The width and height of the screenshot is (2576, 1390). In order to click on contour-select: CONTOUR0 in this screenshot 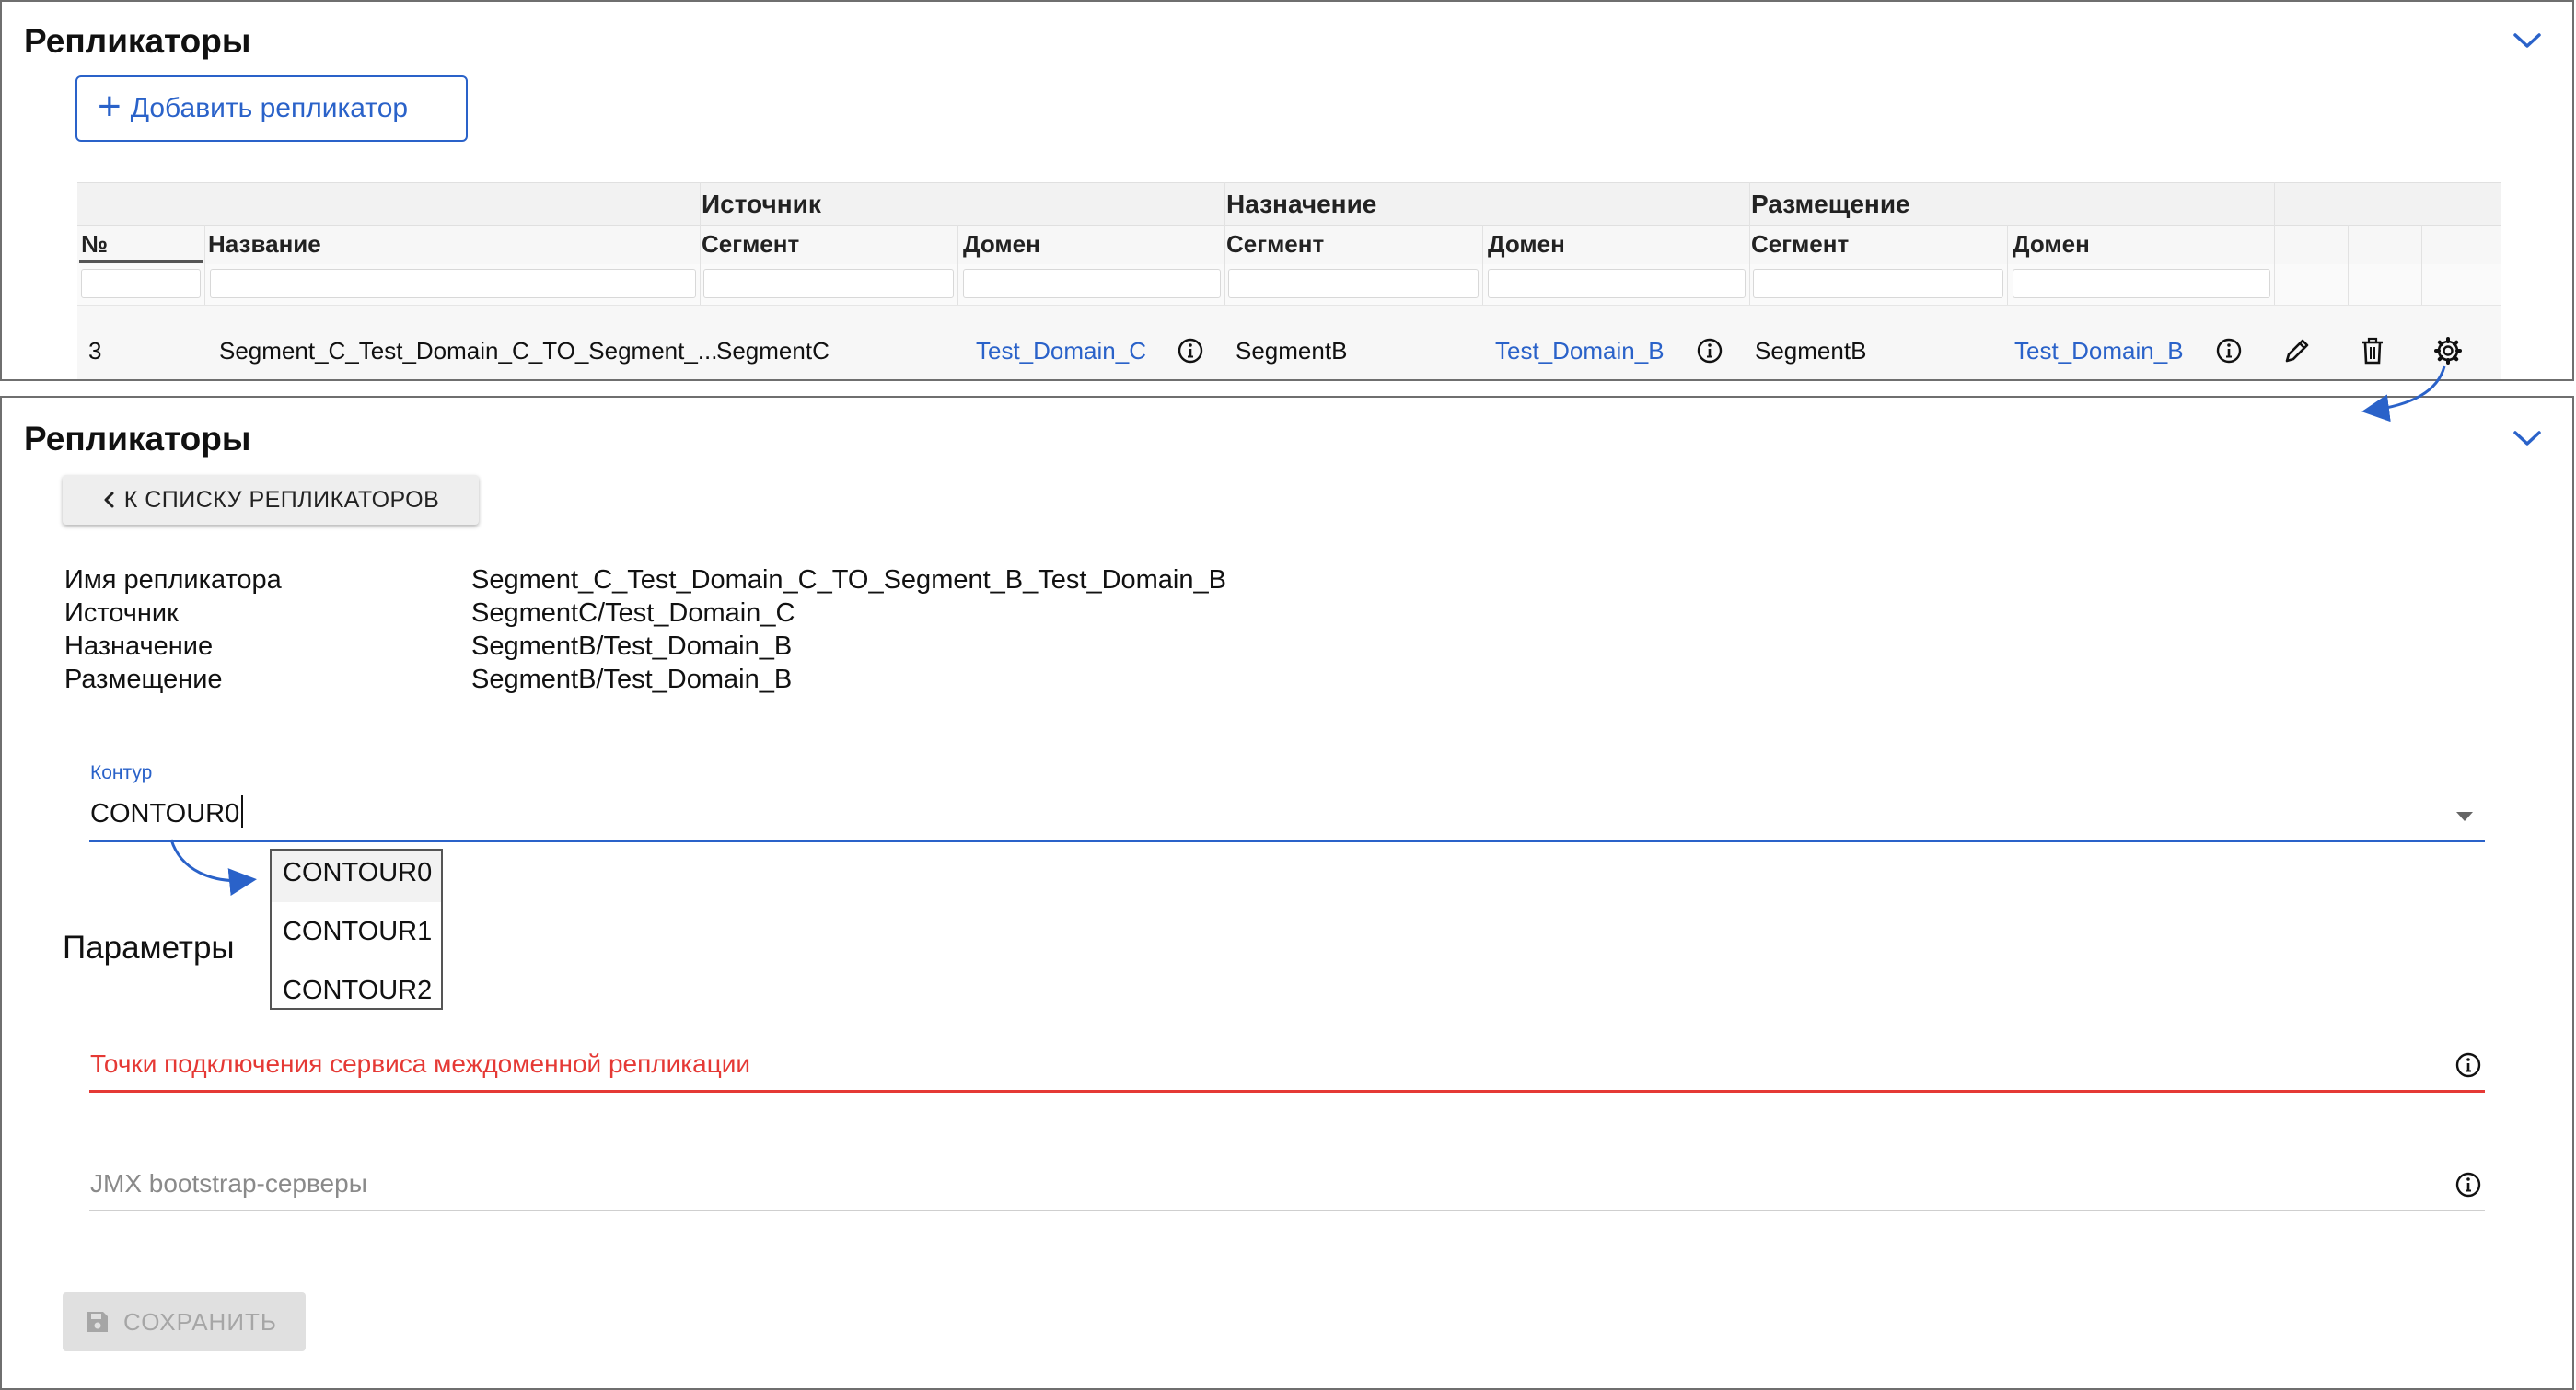, I will do `click(164, 814)`.